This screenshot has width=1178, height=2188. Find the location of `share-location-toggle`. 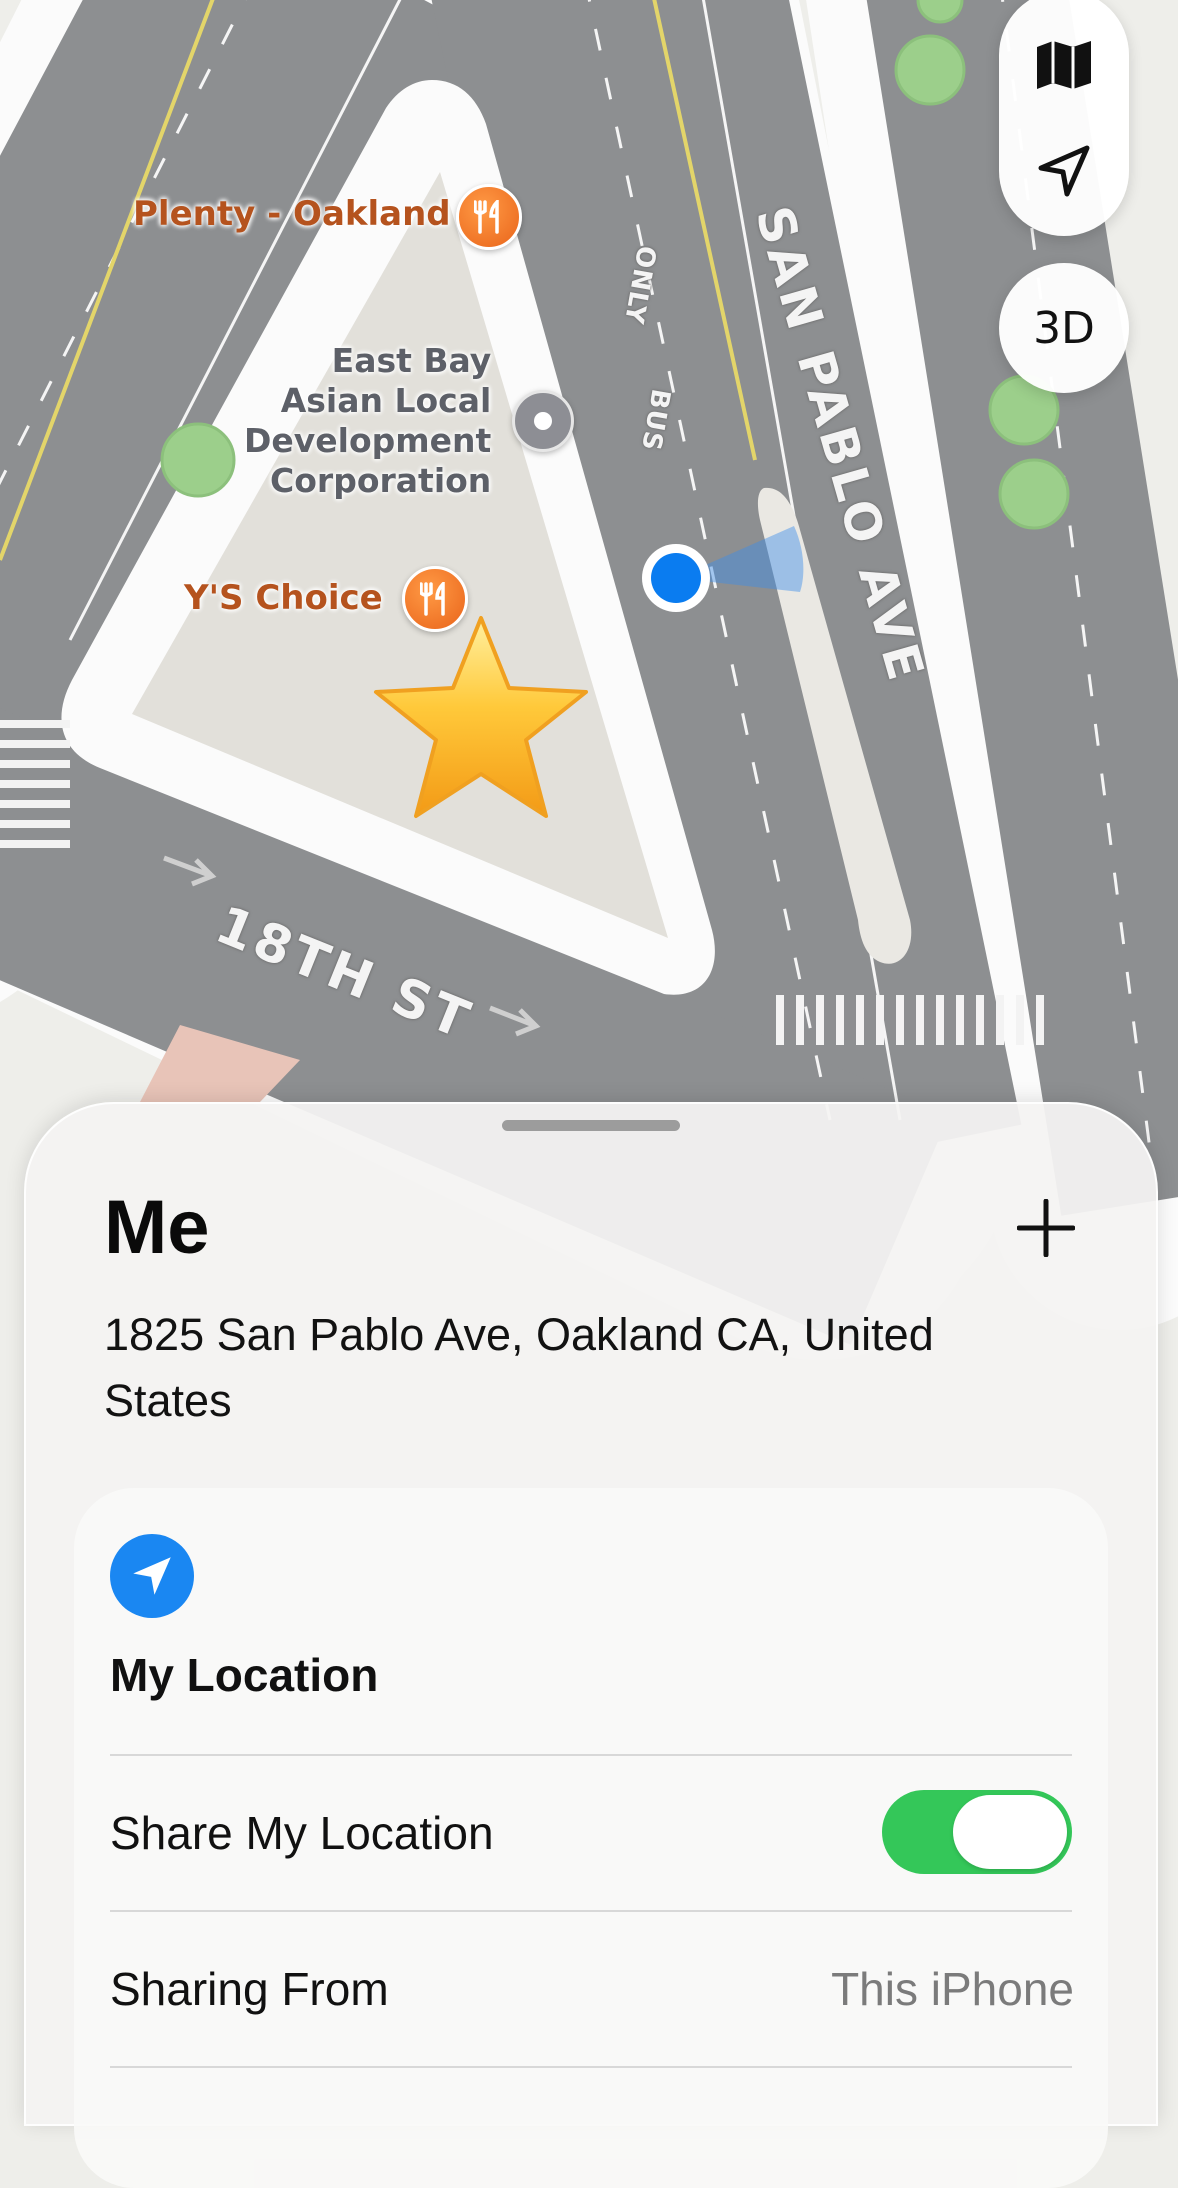

share-location-toggle is located at coordinates (977, 1832).